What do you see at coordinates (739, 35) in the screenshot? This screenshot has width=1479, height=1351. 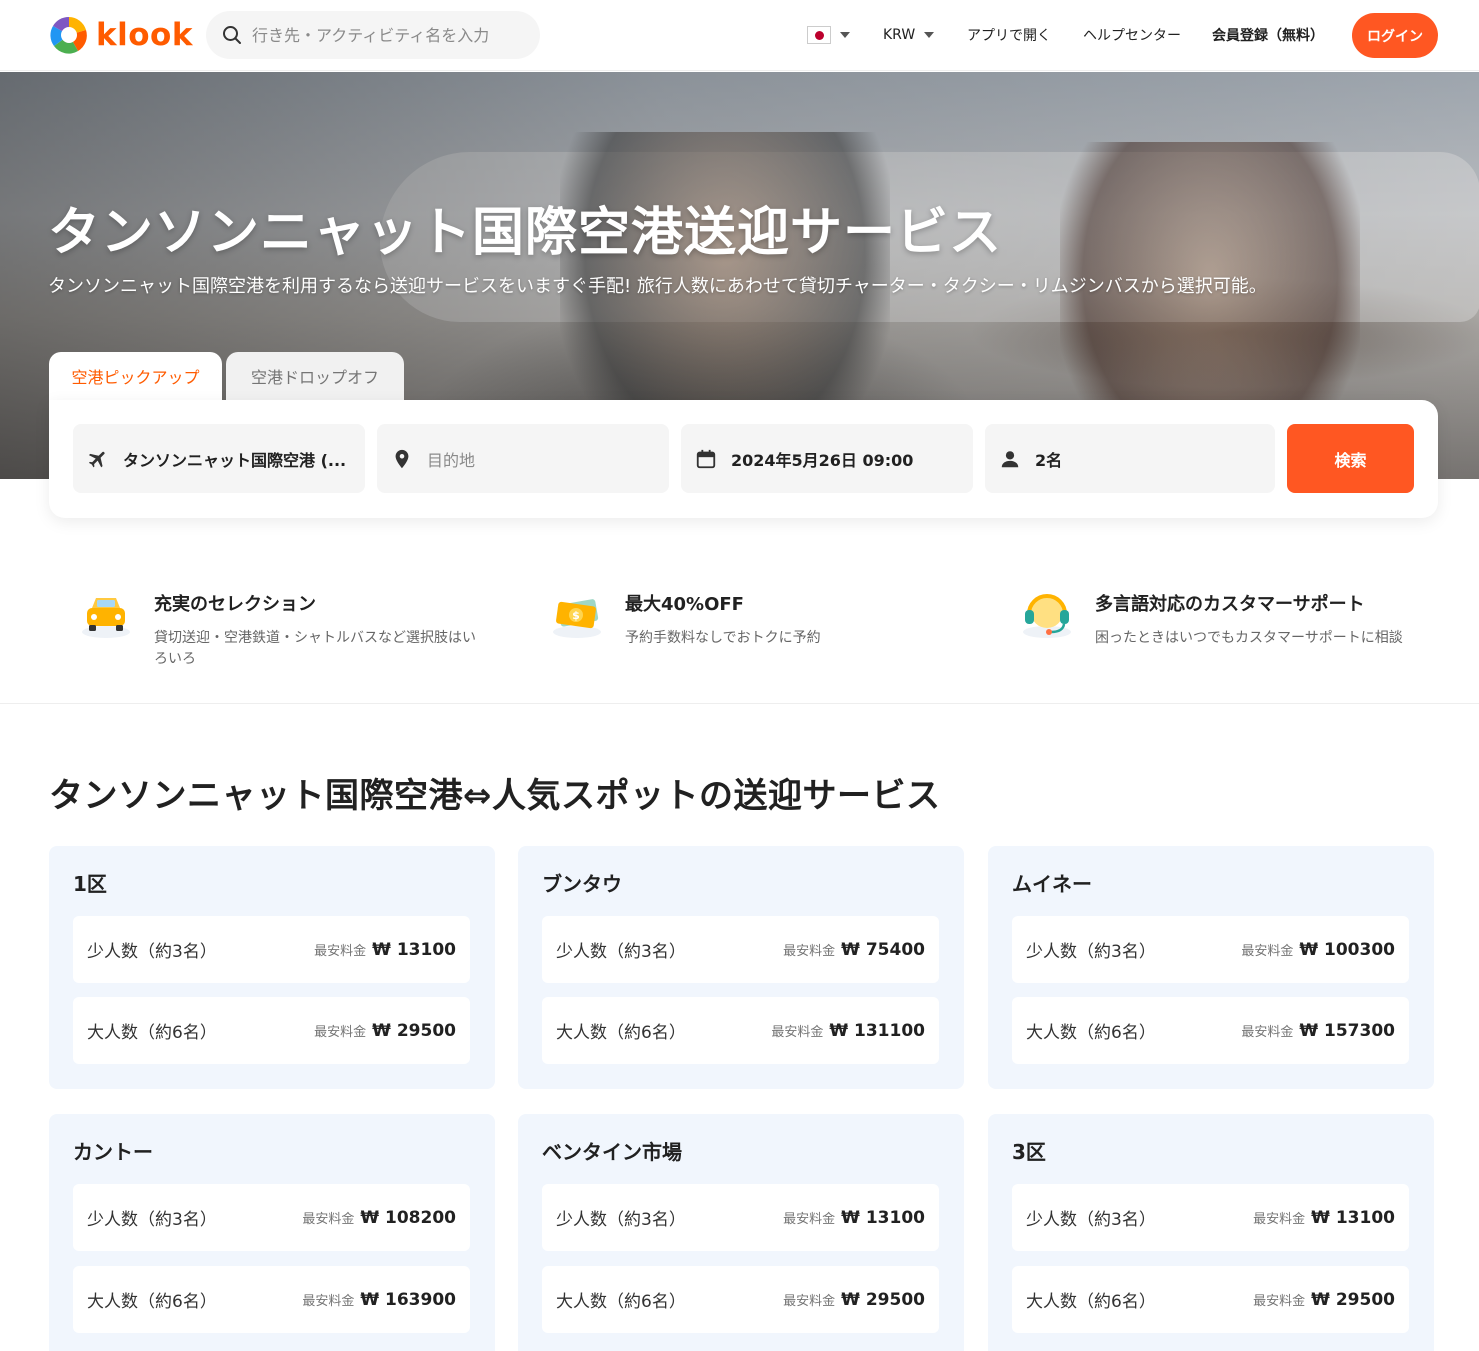 I see `top-header: klook KRW アプリで開く ヘルプセンター 会員登録（無料） ログイン` at bounding box center [739, 35].